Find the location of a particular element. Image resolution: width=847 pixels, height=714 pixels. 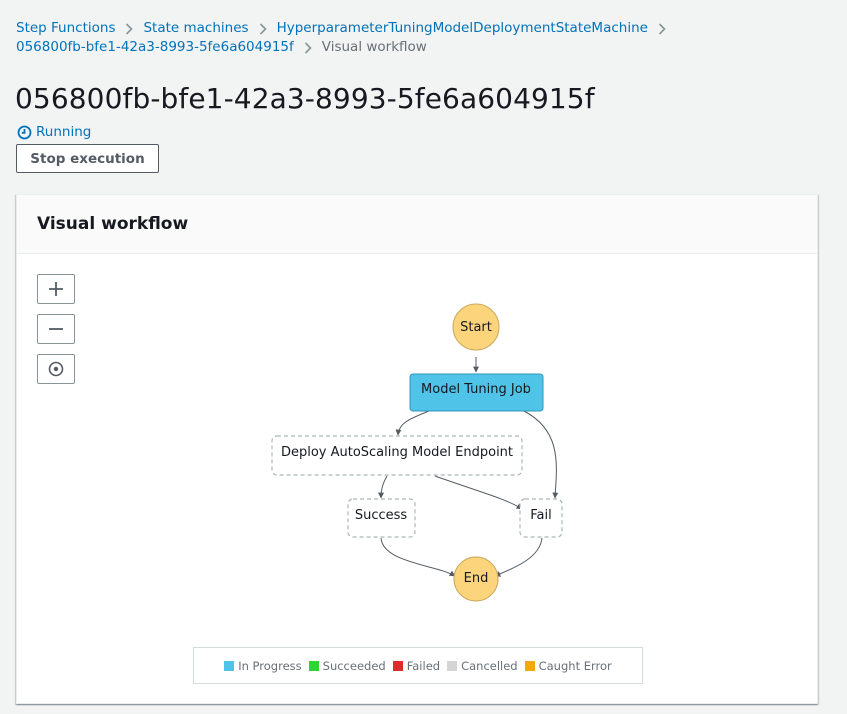

breadcrumb-state-machines: State machines is located at coordinates (195, 28).